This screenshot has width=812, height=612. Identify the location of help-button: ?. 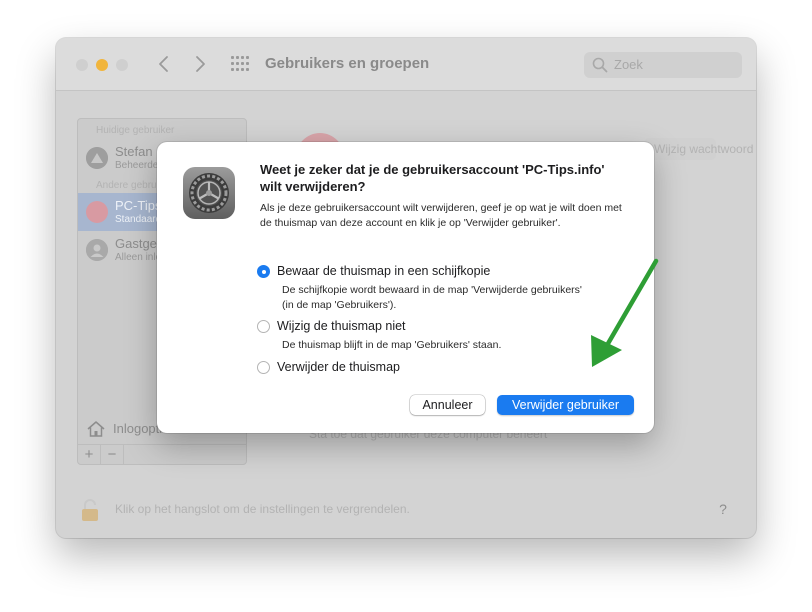
(723, 509).